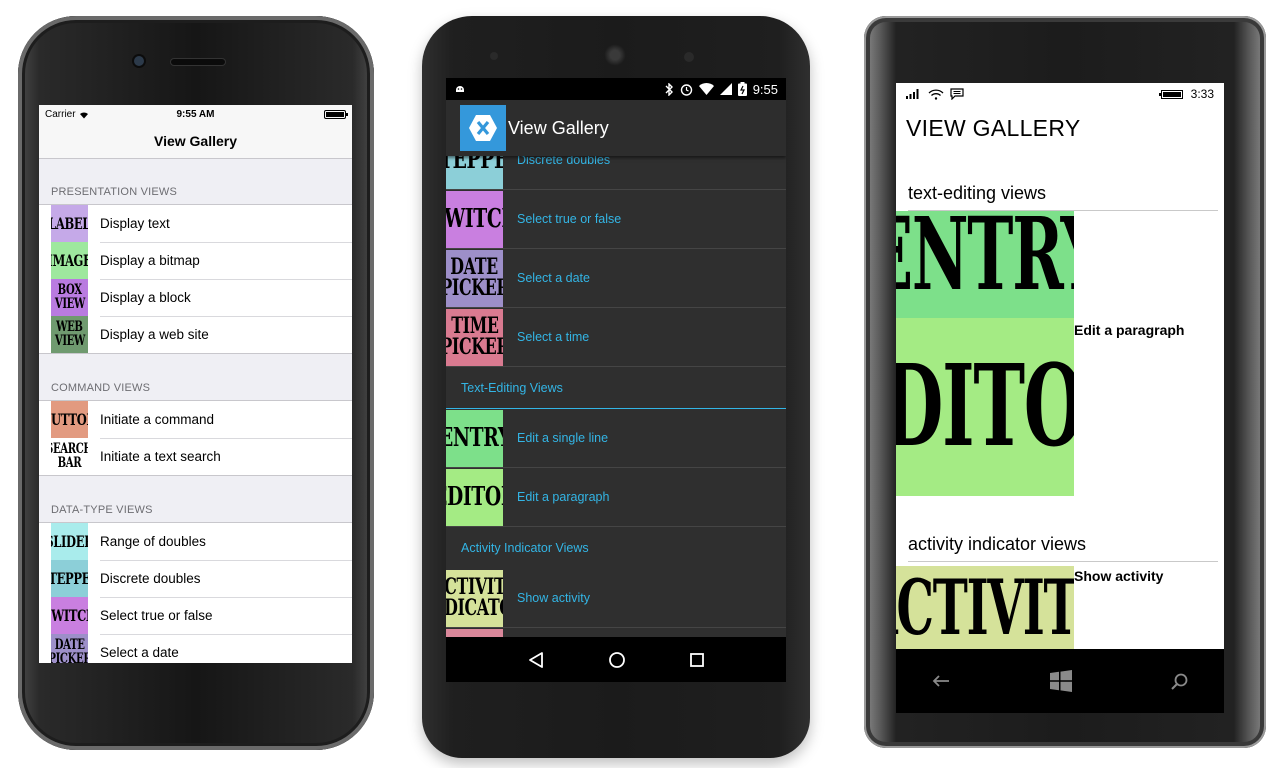 This screenshot has width=1280, height=768. What do you see at coordinates (669, 89) in the screenshot?
I see `bluetooth-icon` at bounding box center [669, 89].